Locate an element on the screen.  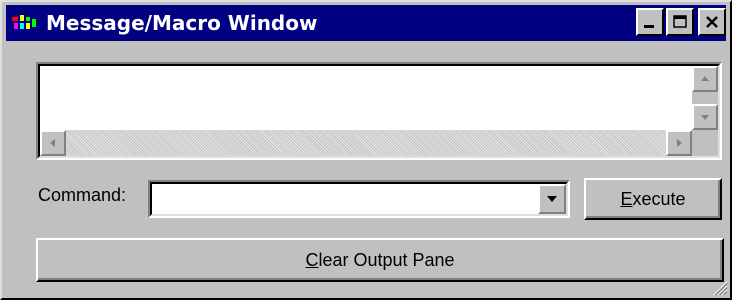
app-icon is located at coordinates (25, 23).